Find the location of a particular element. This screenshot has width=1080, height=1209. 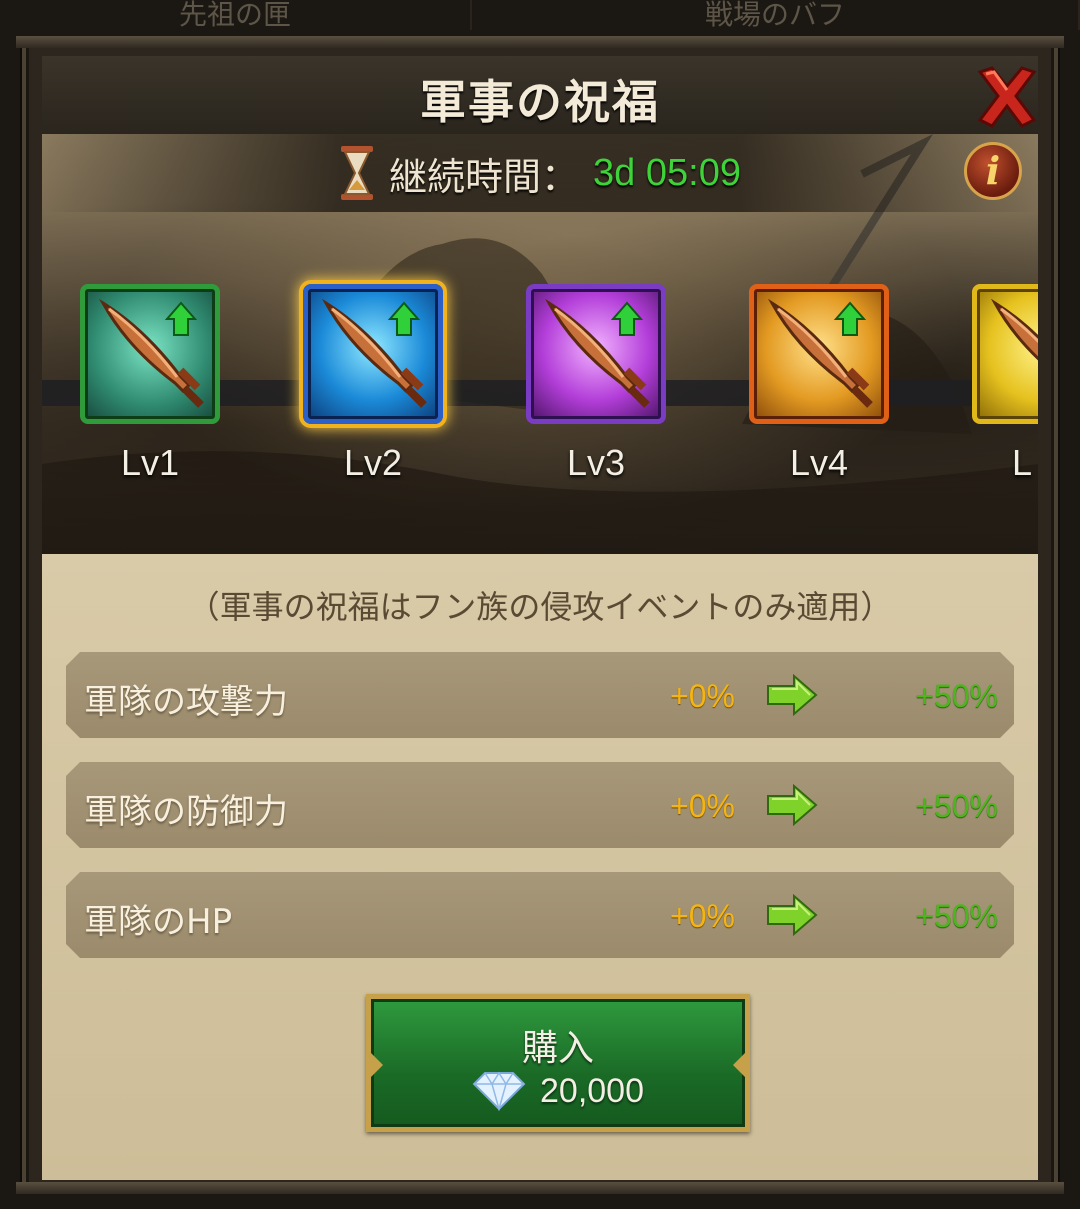

buy-cost-value: 20,000 is located at coordinates (592, 1090).